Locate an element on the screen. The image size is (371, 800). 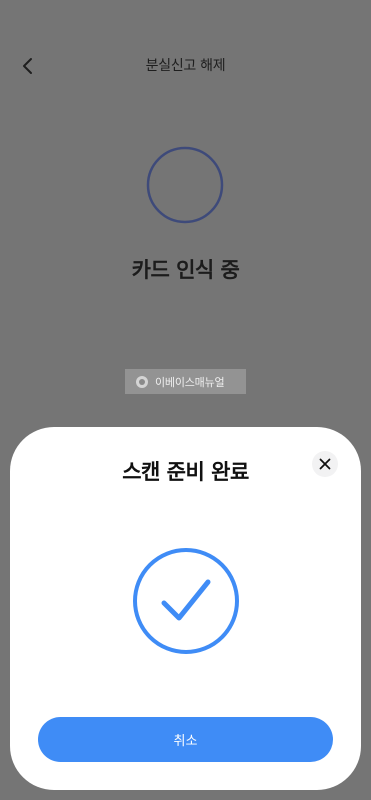
sheet-title: 스캔 준비 완료 is located at coordinates (185, 472).